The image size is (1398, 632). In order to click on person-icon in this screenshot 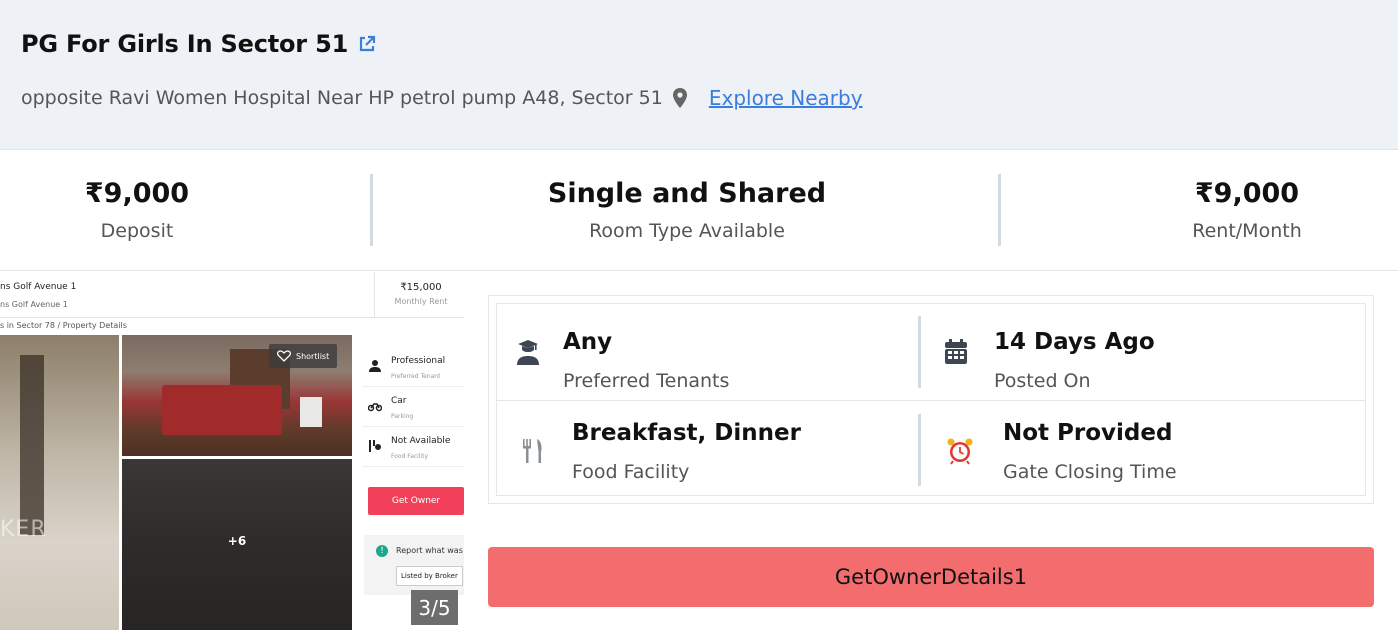, I will do `click(375, 366)`.